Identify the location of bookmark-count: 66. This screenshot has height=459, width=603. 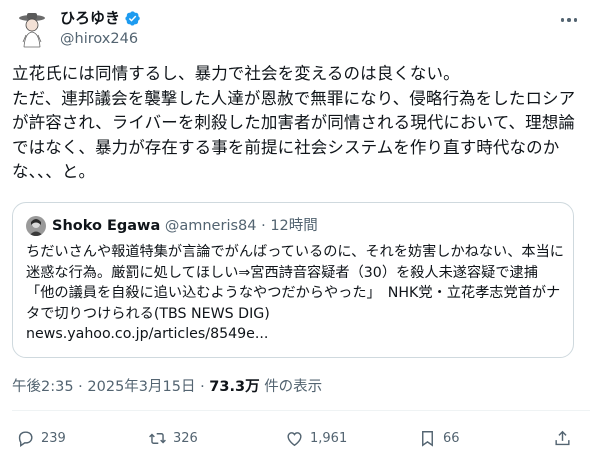
(451, 438).